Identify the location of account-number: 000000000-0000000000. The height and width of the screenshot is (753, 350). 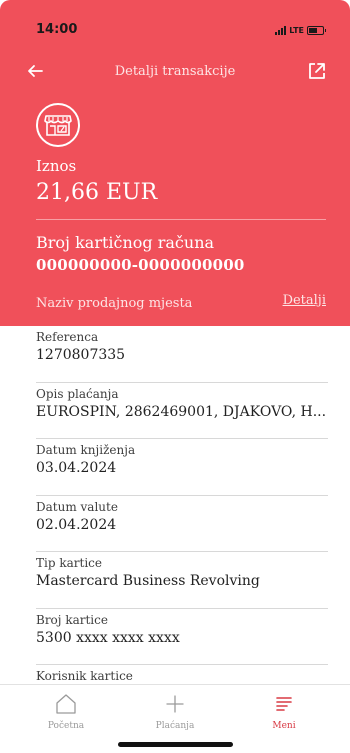
(140, 265).